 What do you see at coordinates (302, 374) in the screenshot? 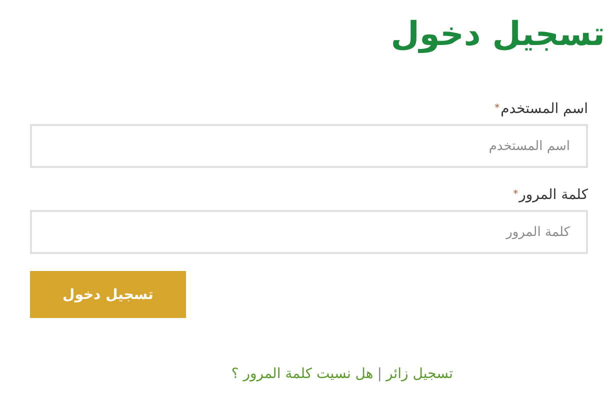
I see `forgot-password-link: هل نسيت كلمة المرور ؟` at bounding box center [302, 374].